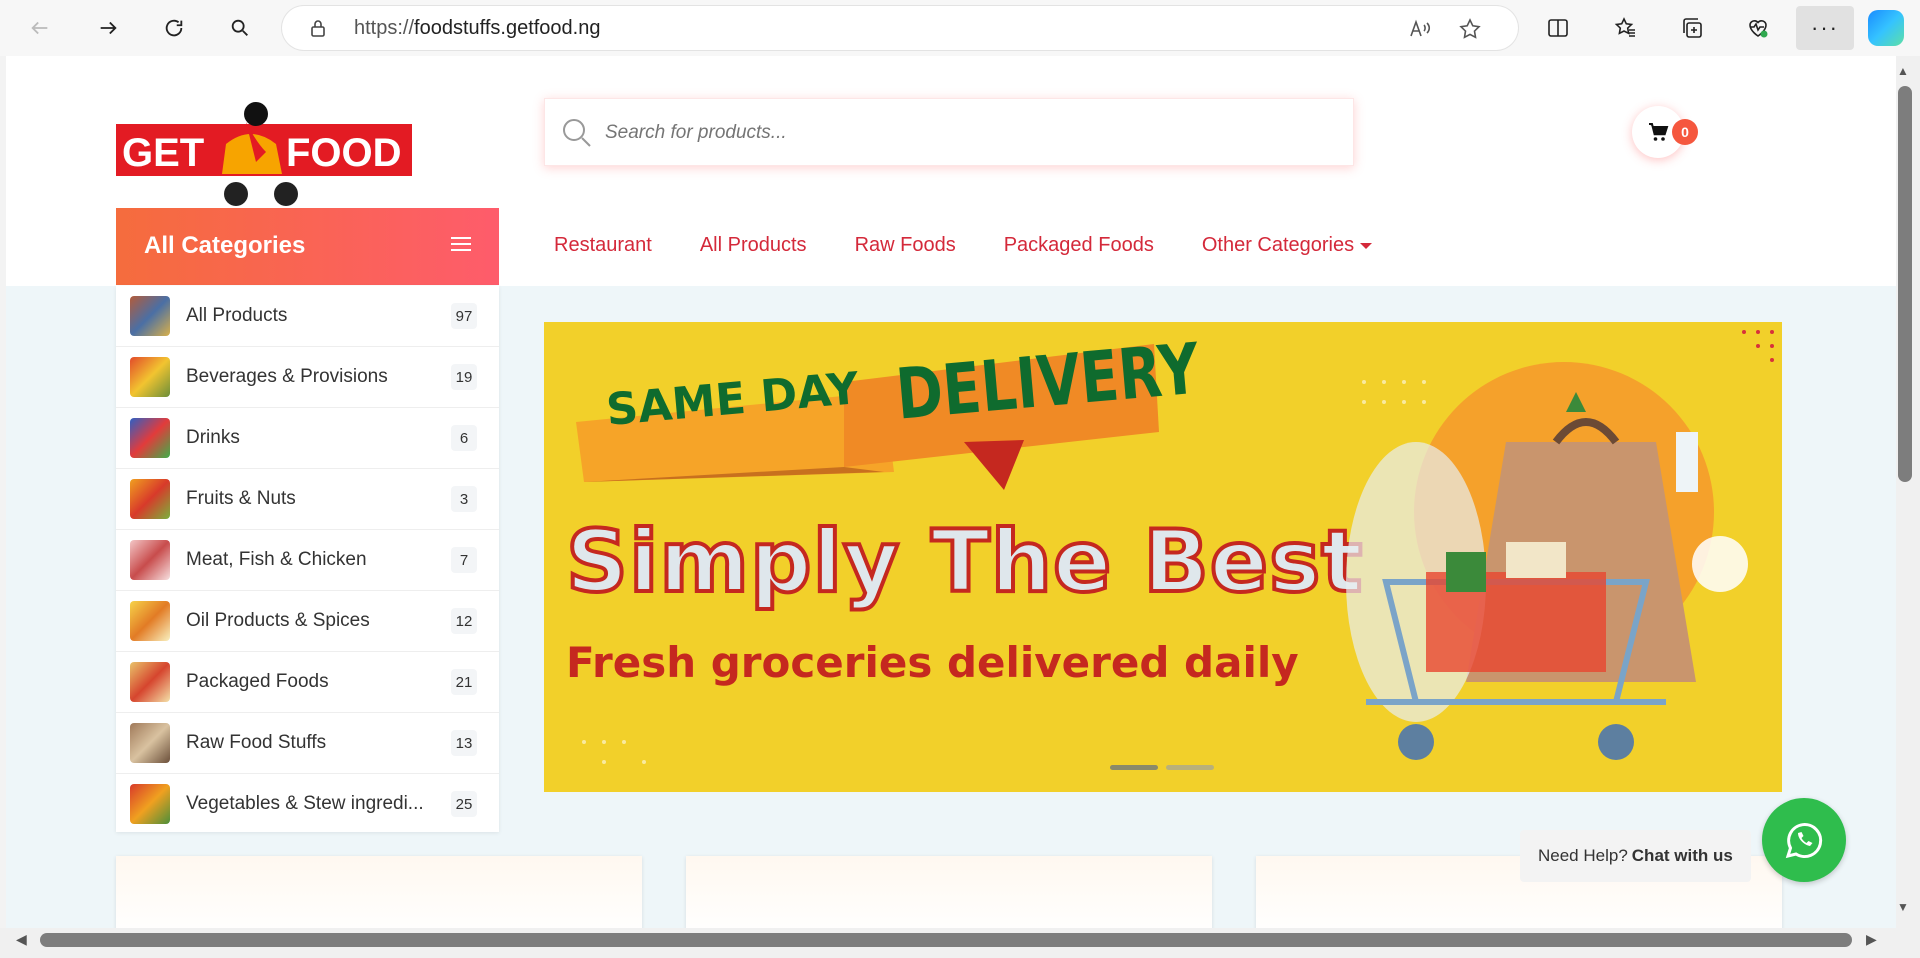 The width and height of the screenshot is (1920, 958). Describe the element at coordinates (1366, 245) in the screenshot. I see `caret-down-icon` at that location.